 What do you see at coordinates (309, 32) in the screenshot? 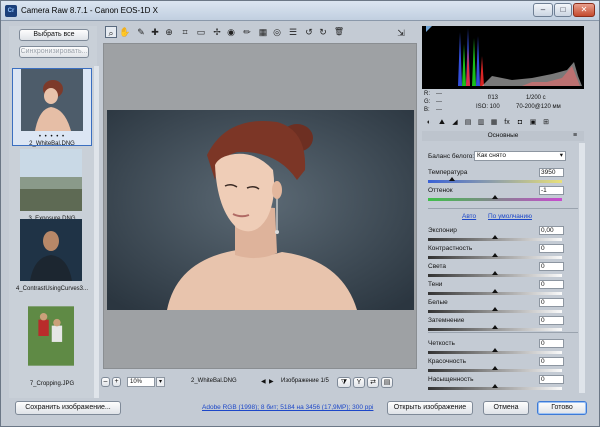
I see `rotate-left-icon: ↺` at bounding box center [309, 32].